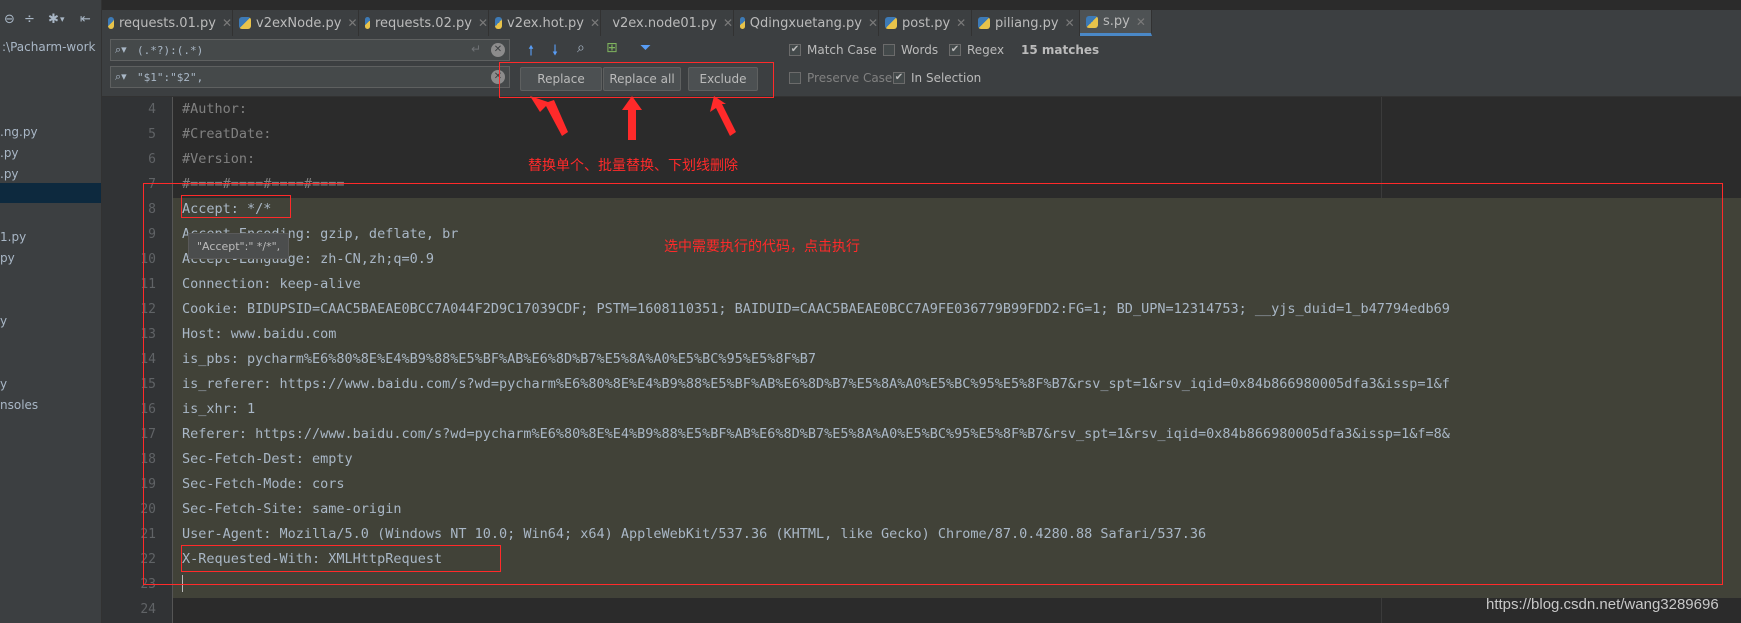  What do you see at coordinates (13, 237) in the screenshot?
I see `project-item: 1.py` at bounding box center [13, 237].